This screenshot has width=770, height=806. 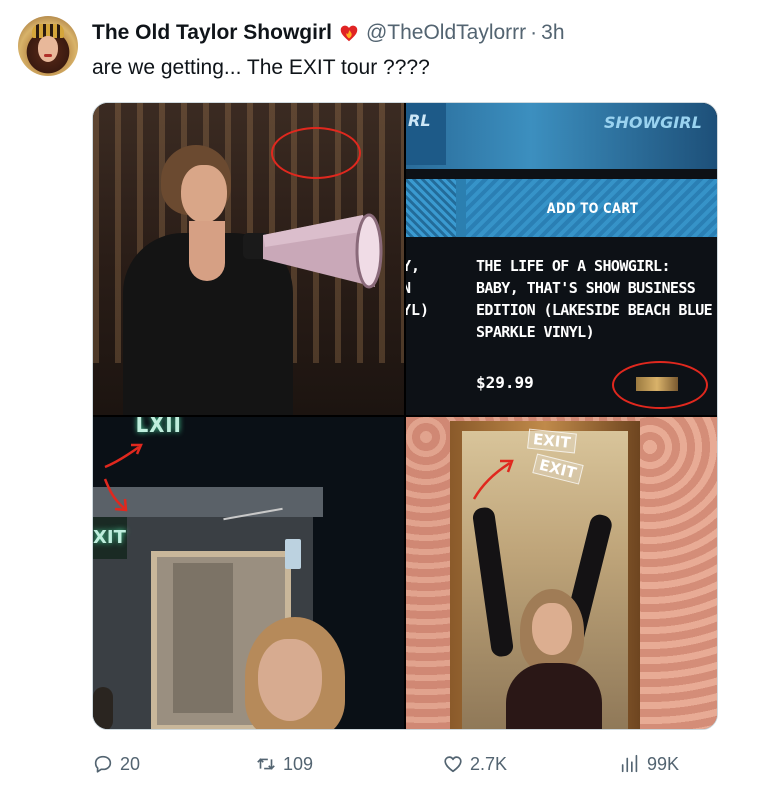 What do you see at coordinates (103, 764) in the screenshot?
I see `reply-icon` at bounding box center [103, 764].